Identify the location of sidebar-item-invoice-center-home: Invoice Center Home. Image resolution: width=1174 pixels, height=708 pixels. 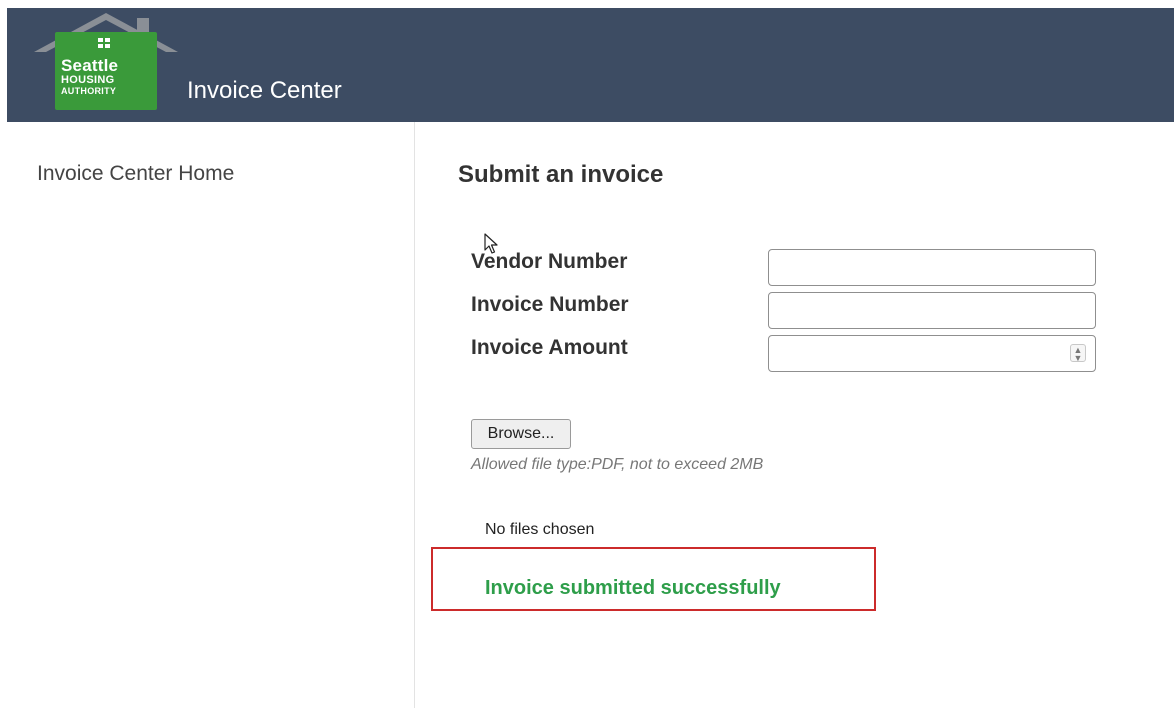
(135, 174).